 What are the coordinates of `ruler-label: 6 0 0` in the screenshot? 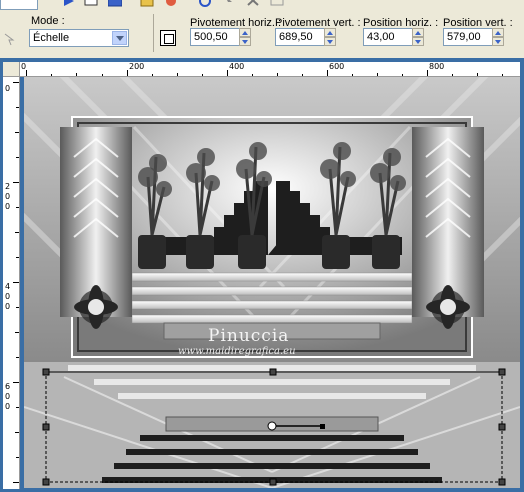 It's located at (8, 396).